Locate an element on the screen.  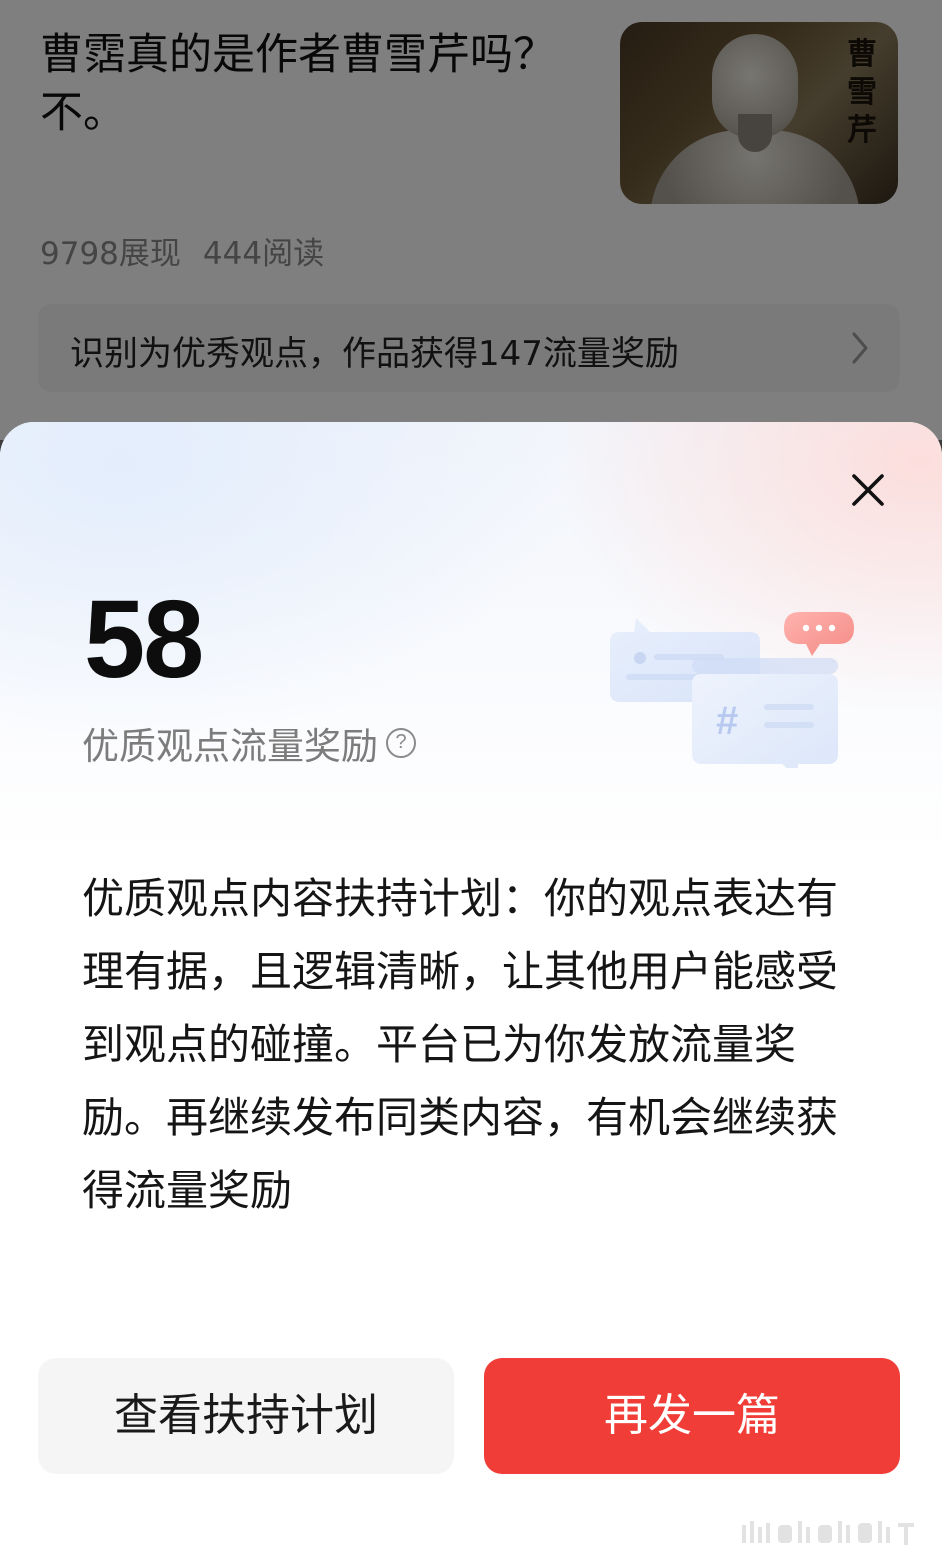
watermark-logo is located at coordinates (828, 1533).